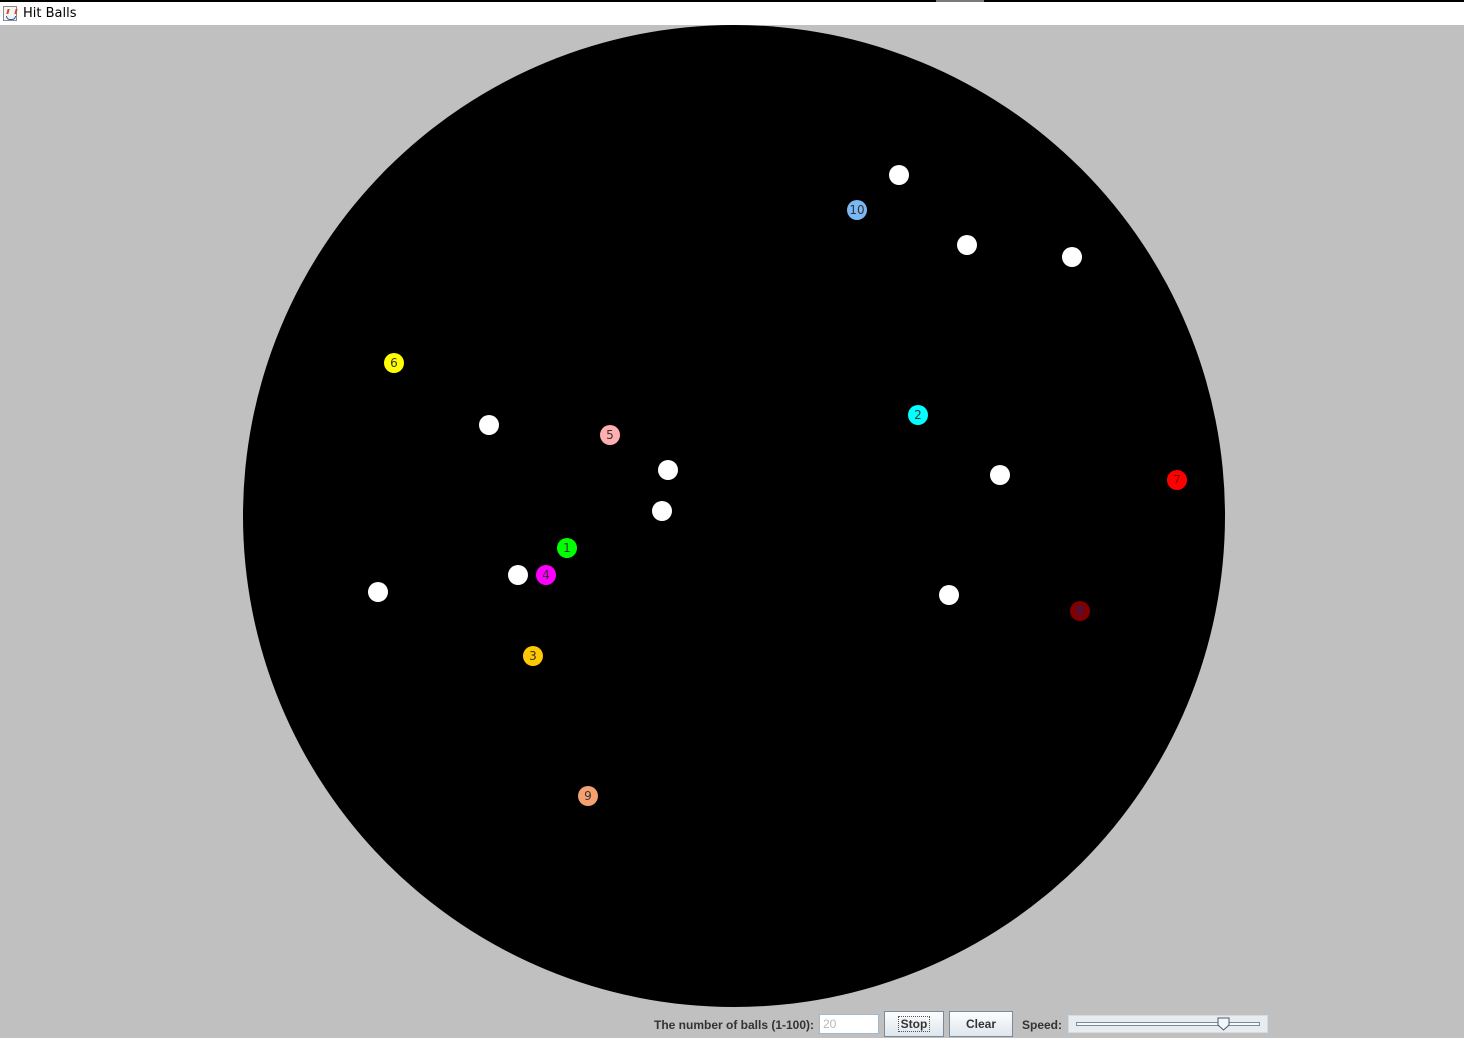 The image size is (1464, 1038). What do you see at coordinates (981, 1024) in the screenshot?
I see `clear-button: Clear` at bounding box center [981, 1024].